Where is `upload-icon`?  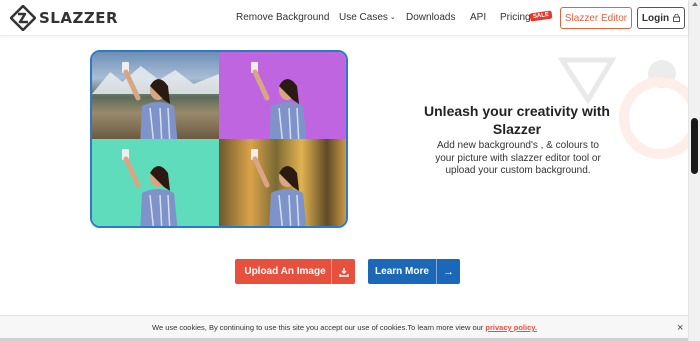
upload-icon is located at coordinates (343, 271).